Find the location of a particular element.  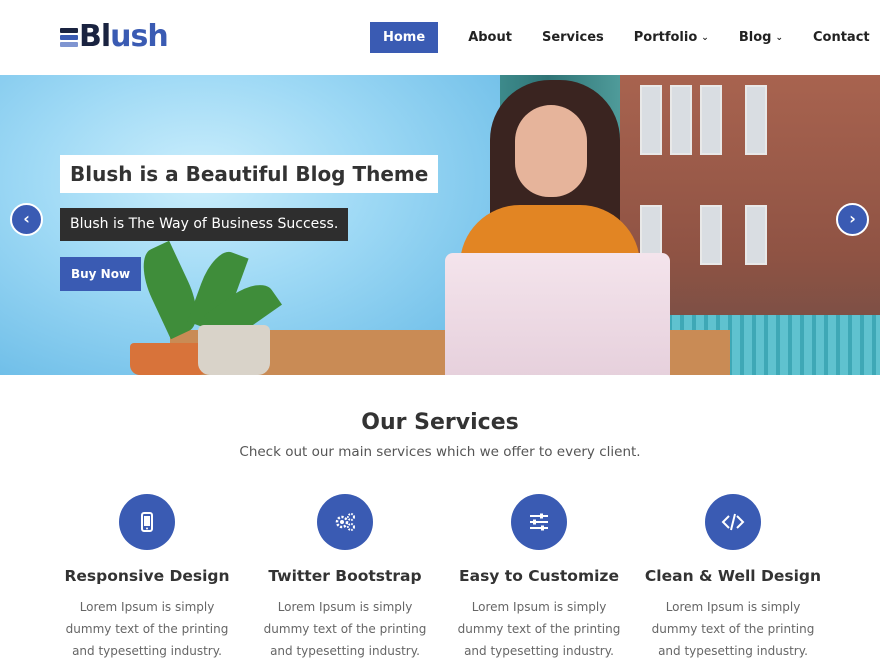

nav-item-portfolio: Portfolio ⌄ is located at coordinates (671, 37).